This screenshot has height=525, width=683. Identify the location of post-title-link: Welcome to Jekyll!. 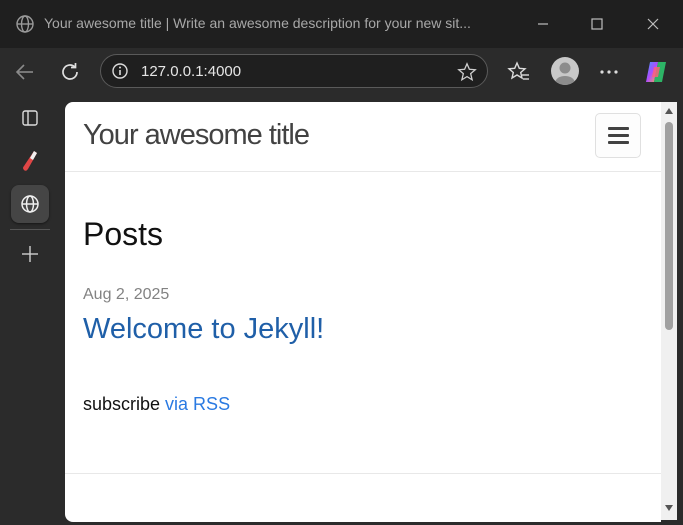
(203, 329).